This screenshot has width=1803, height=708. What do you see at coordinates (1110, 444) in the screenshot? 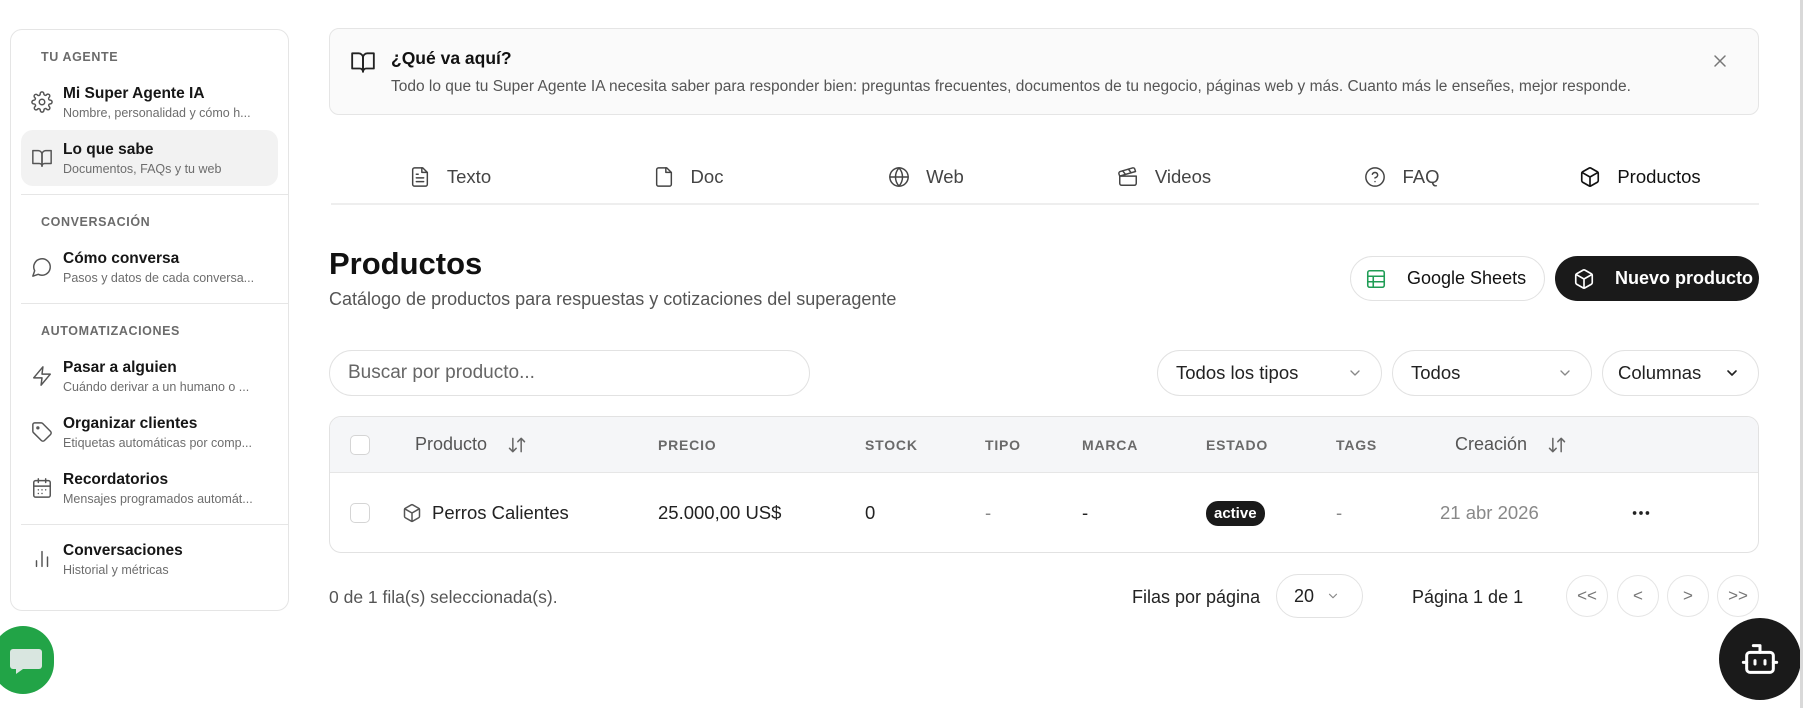
I see `header-cell-brand: MARCA` at bounding box center [1110, 444].